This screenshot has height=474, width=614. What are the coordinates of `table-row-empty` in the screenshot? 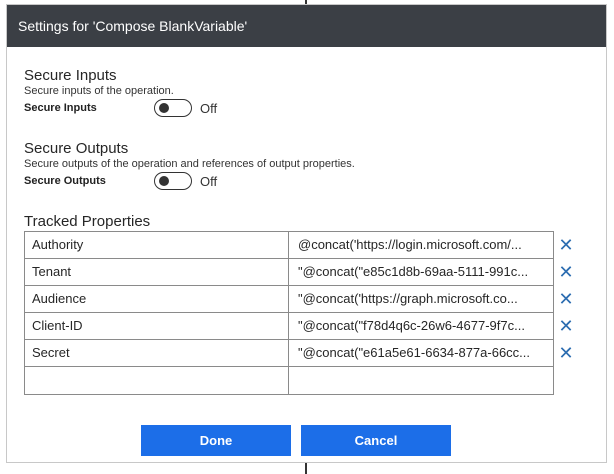 It's located at (289, 380).